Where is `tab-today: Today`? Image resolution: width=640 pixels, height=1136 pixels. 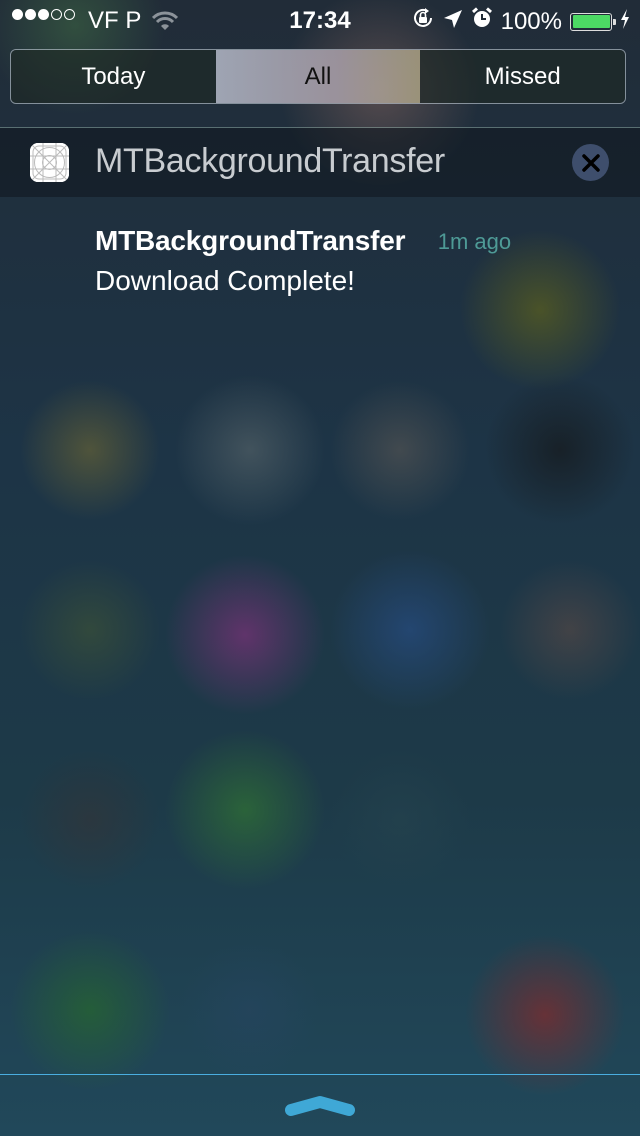
tab-today: Today is located at coordinates (113, 76).